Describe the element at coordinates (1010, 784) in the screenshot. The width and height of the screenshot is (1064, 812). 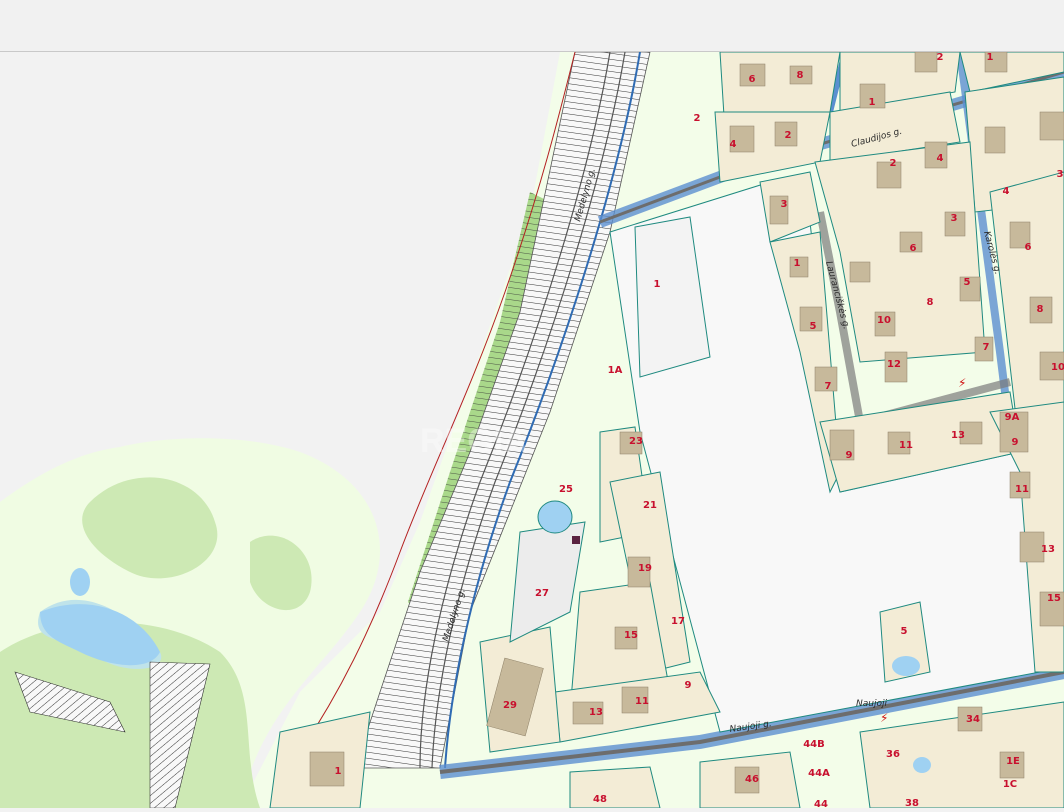
I see `plot-label: 1C` at that location.